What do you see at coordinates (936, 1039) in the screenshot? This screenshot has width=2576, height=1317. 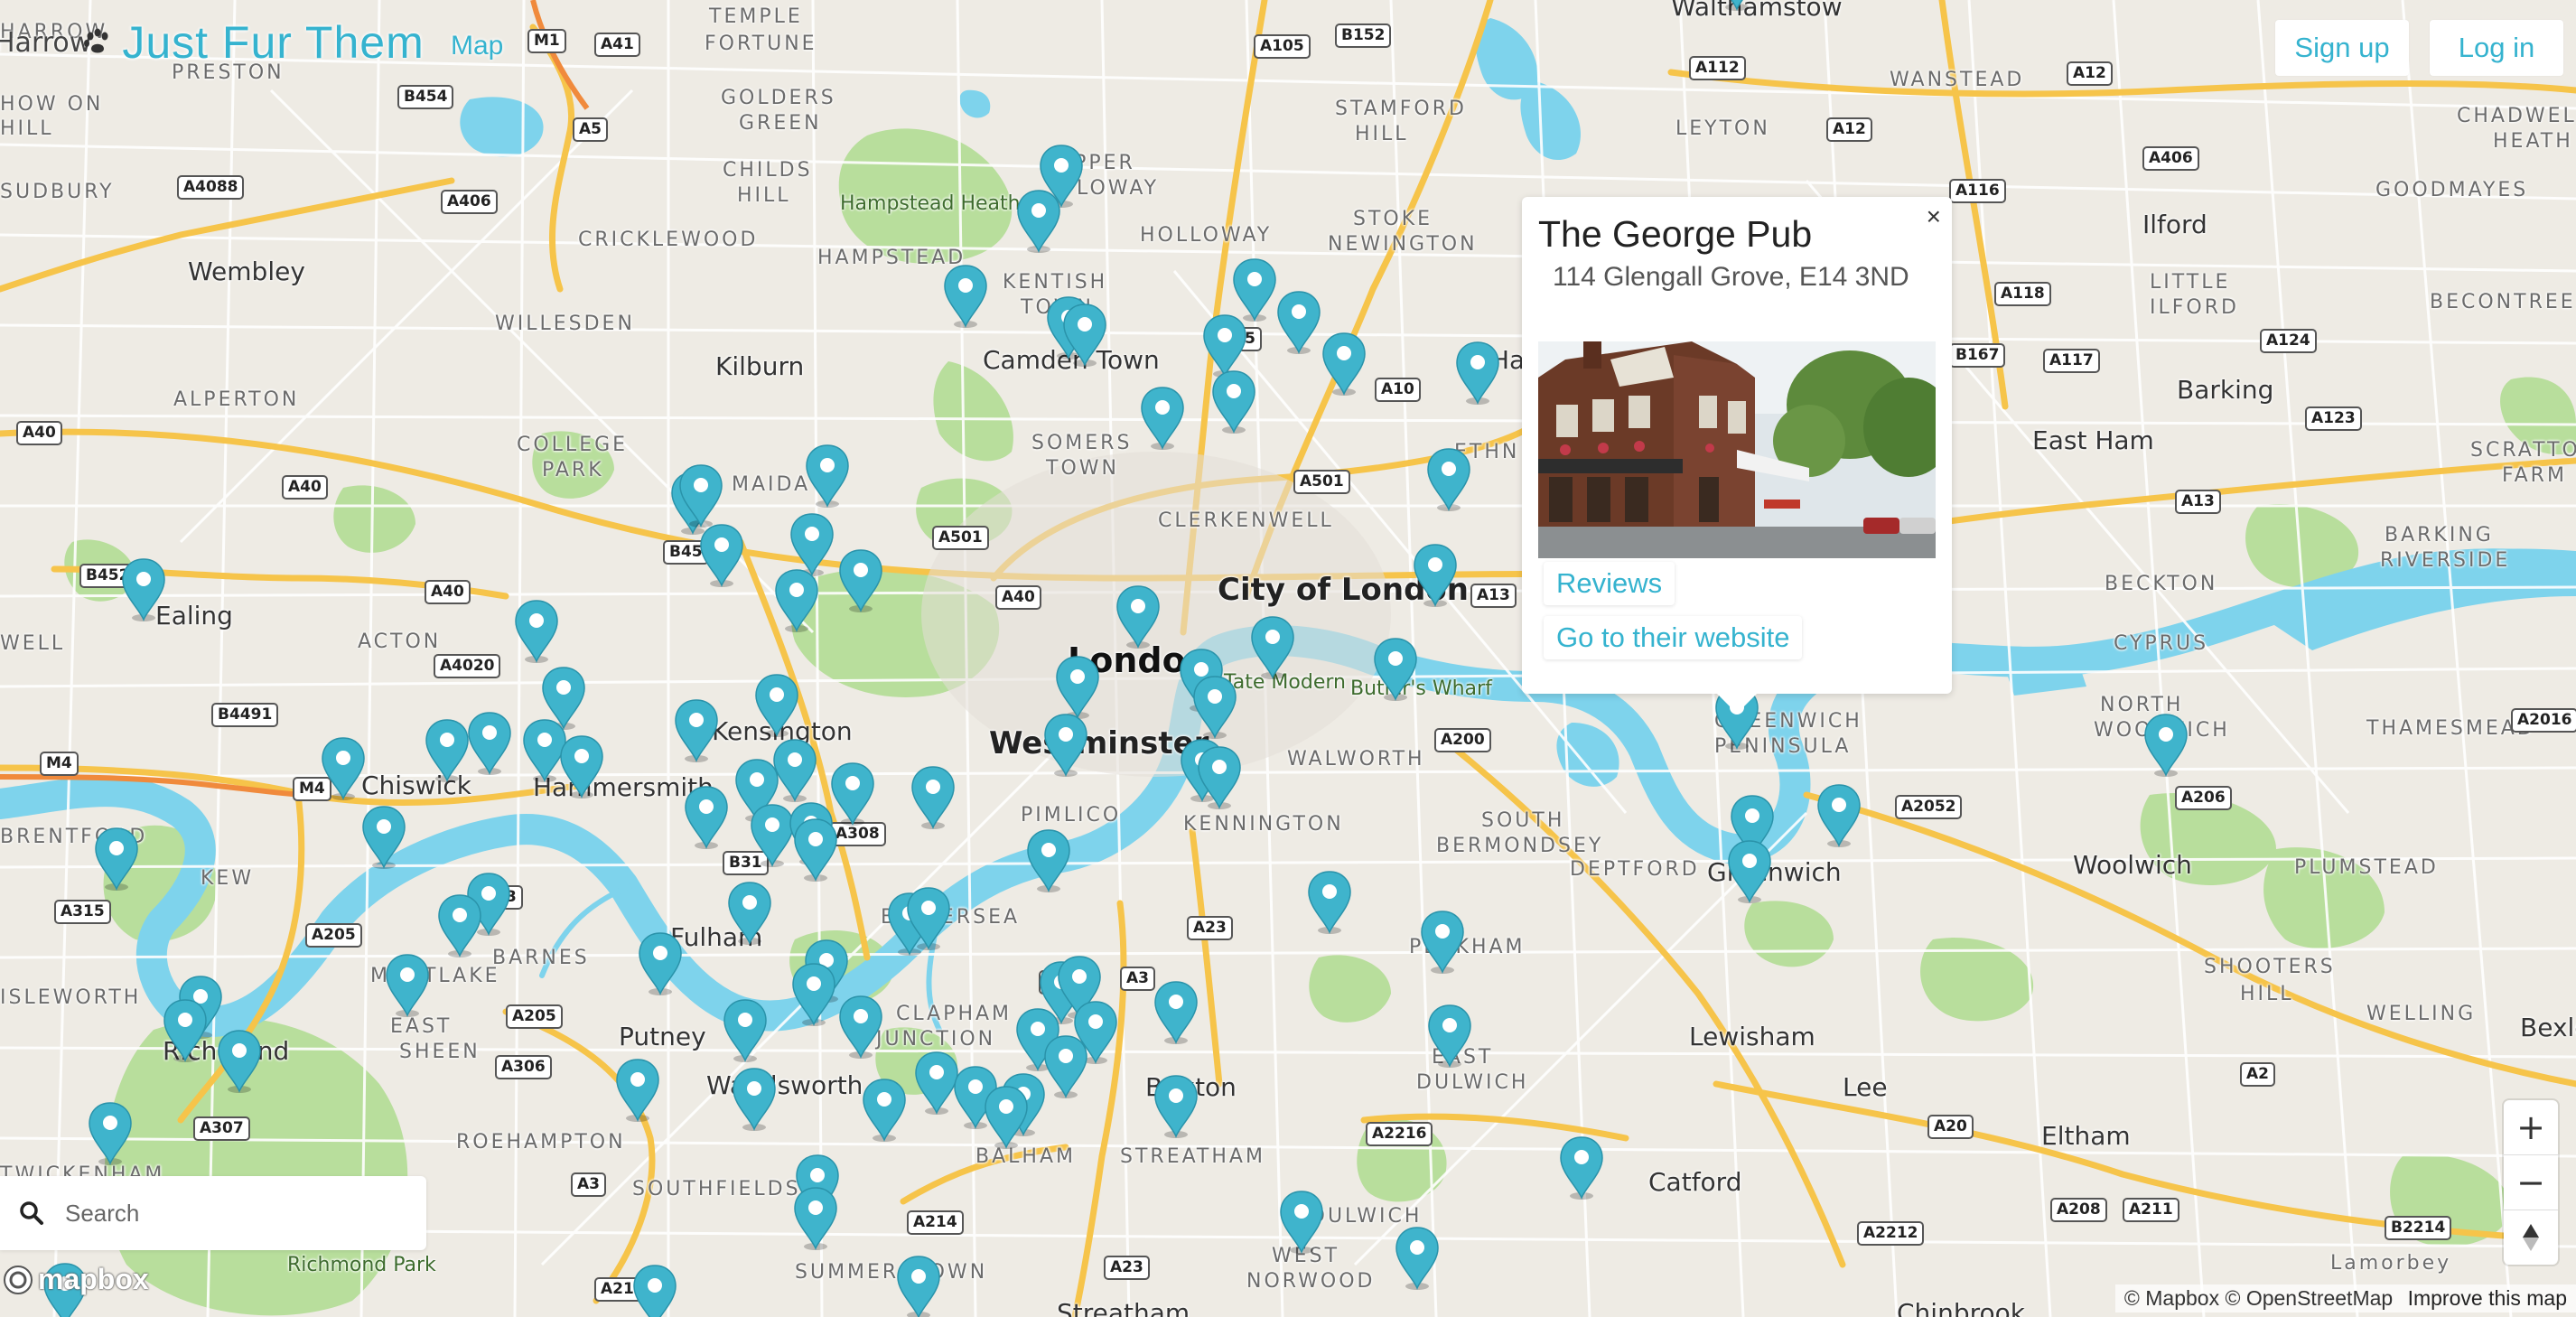 I see `place-label: JUNCTION` at bounding box center [936, 1039].